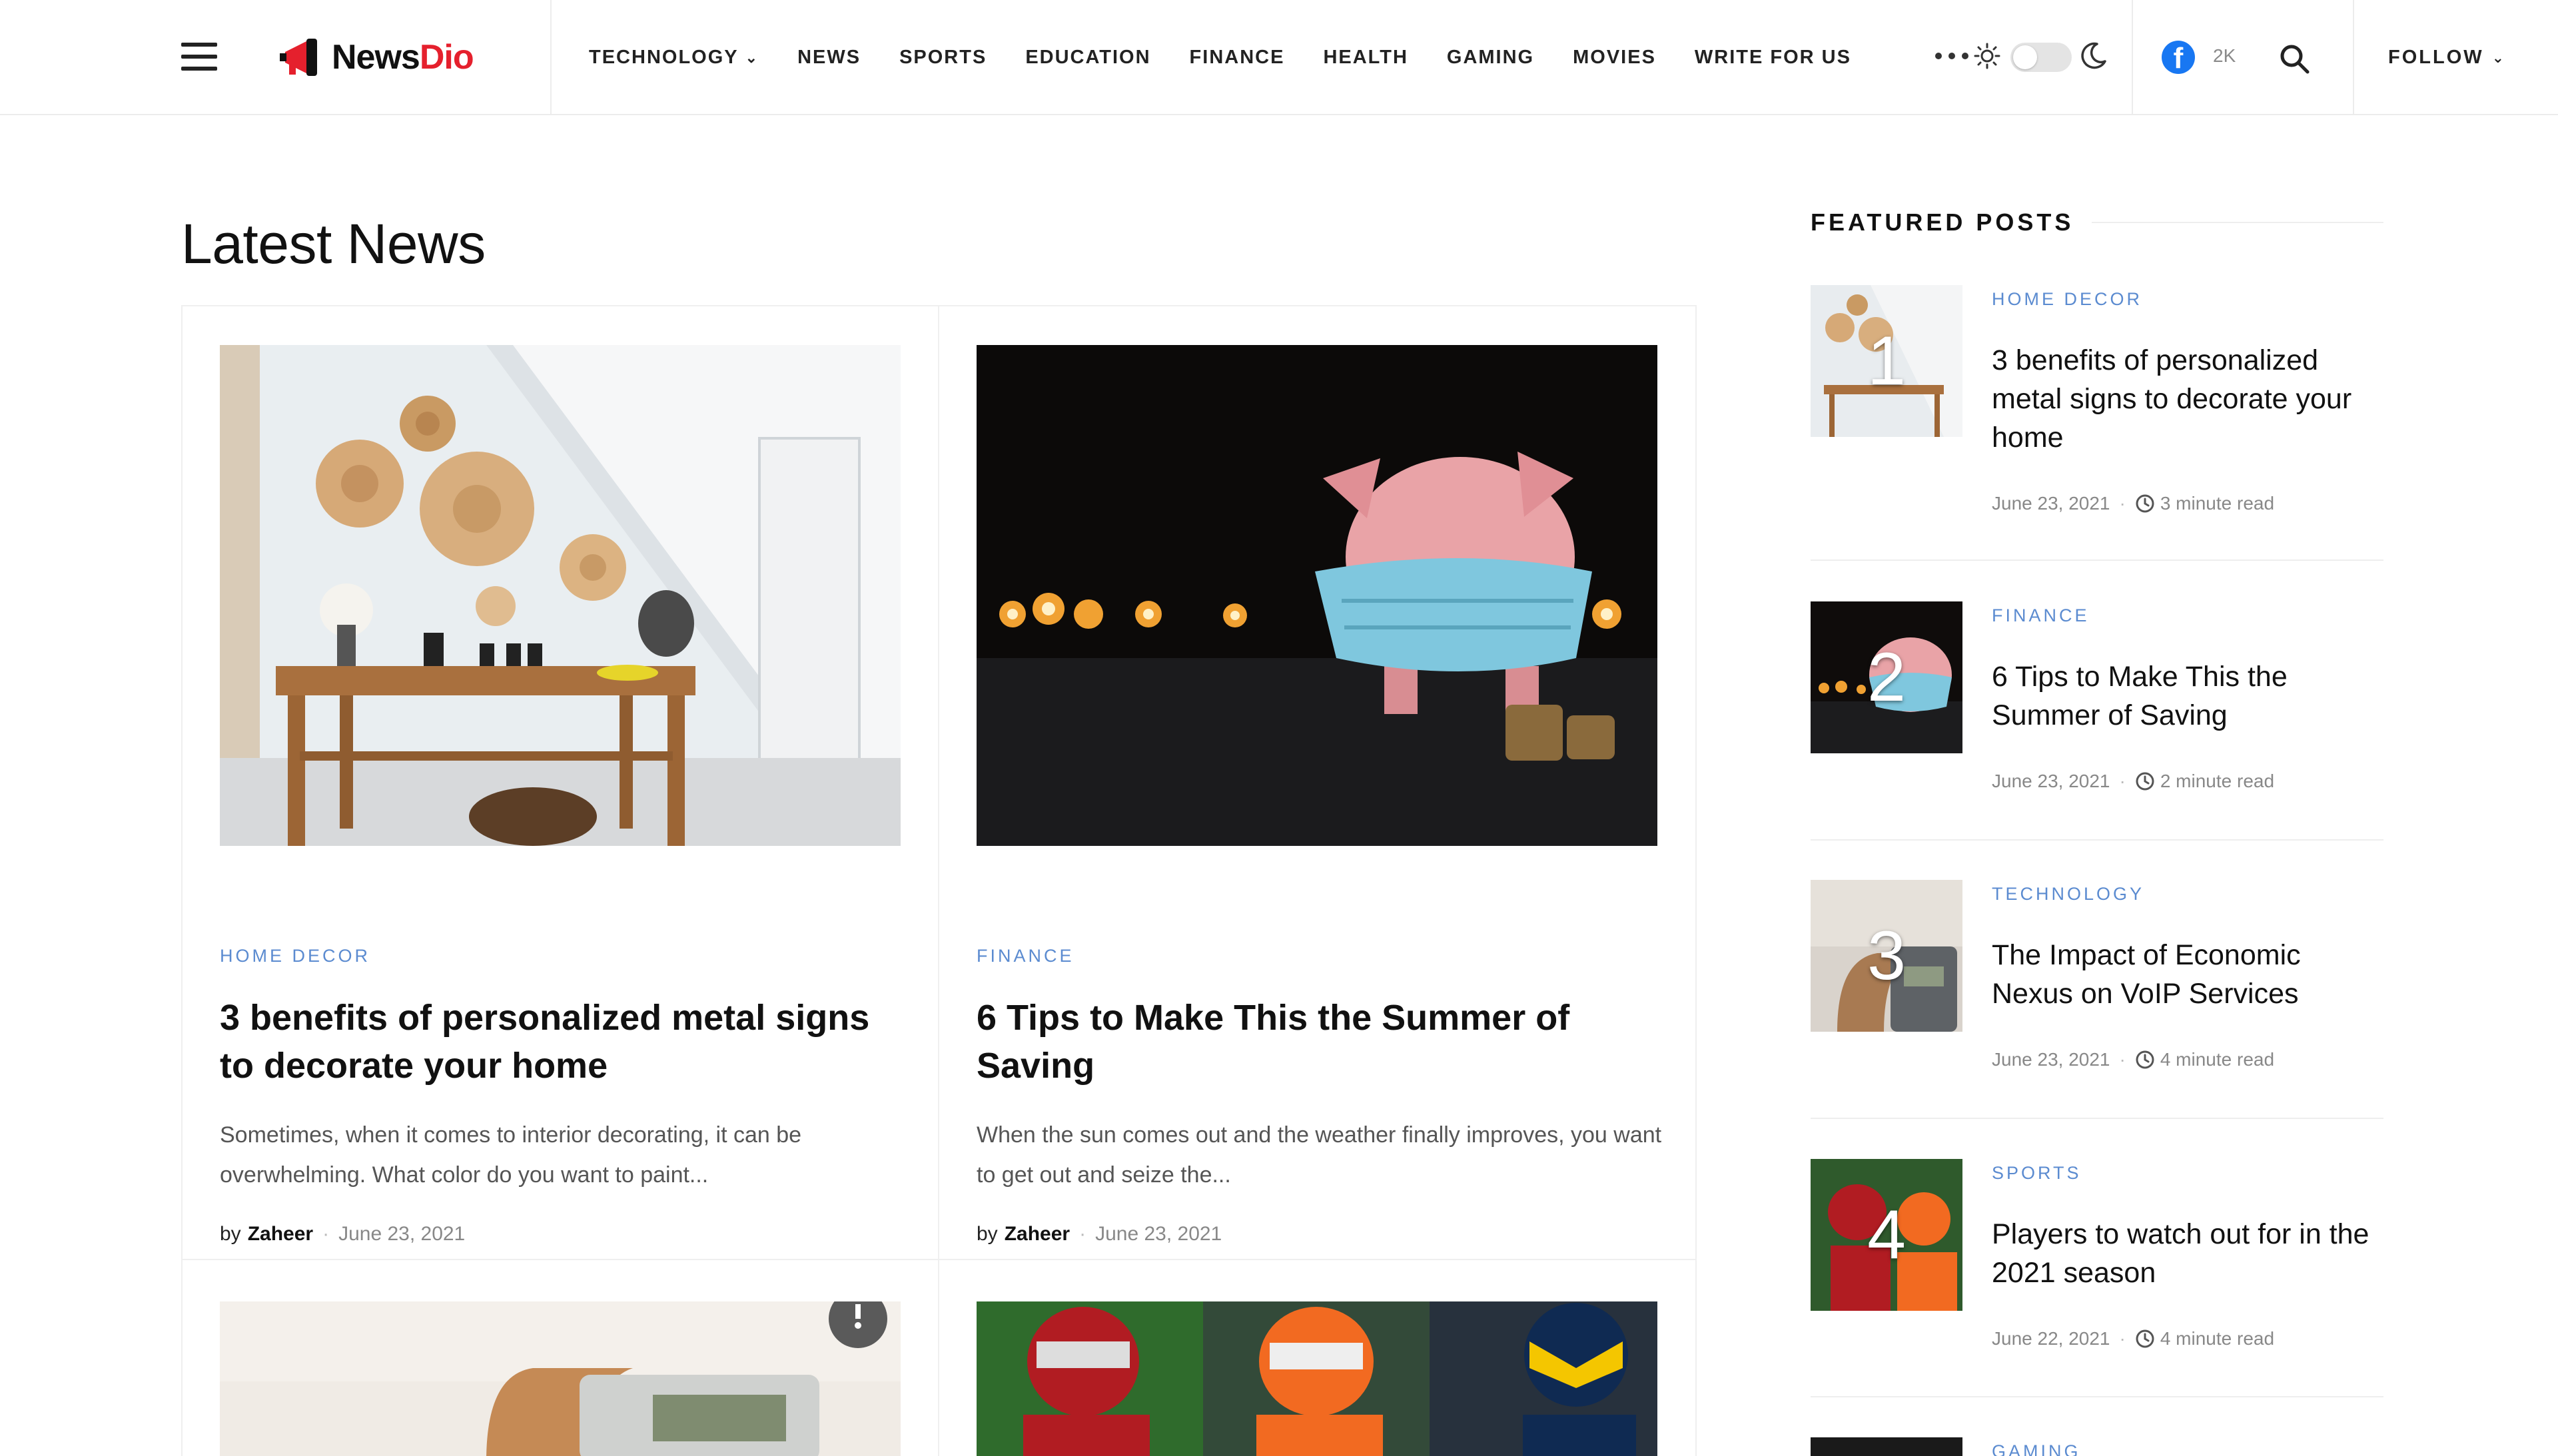 The width and height of the screenshot is (2558, 1456). I want to click on sun-icon, so click(1987, 56).